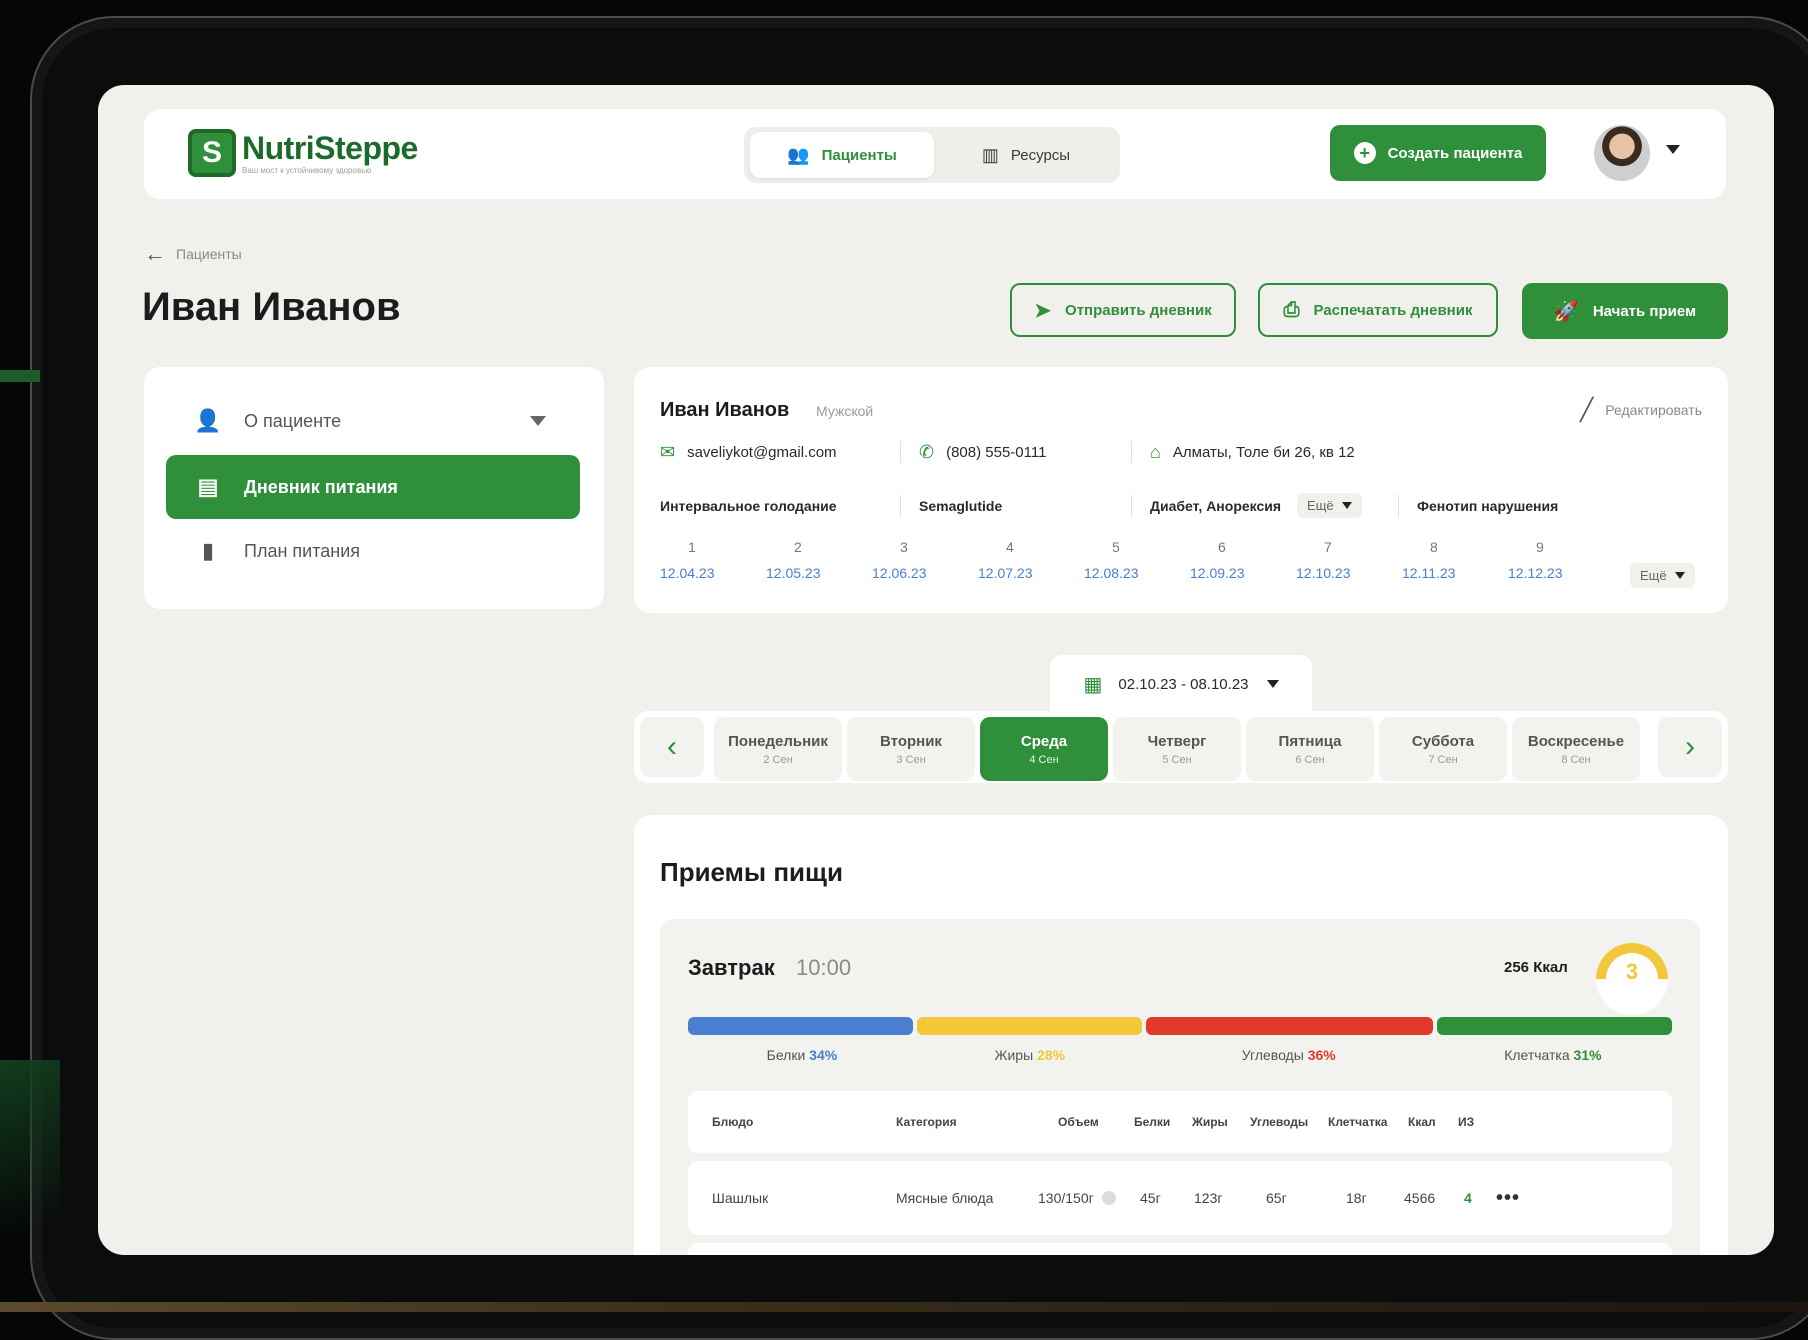 The height and width of the screenshot is (1340, 1808). Describe the element at coordinates (1508, 1198) in the screenshot. I see `more-options-icon: •••` at that location.